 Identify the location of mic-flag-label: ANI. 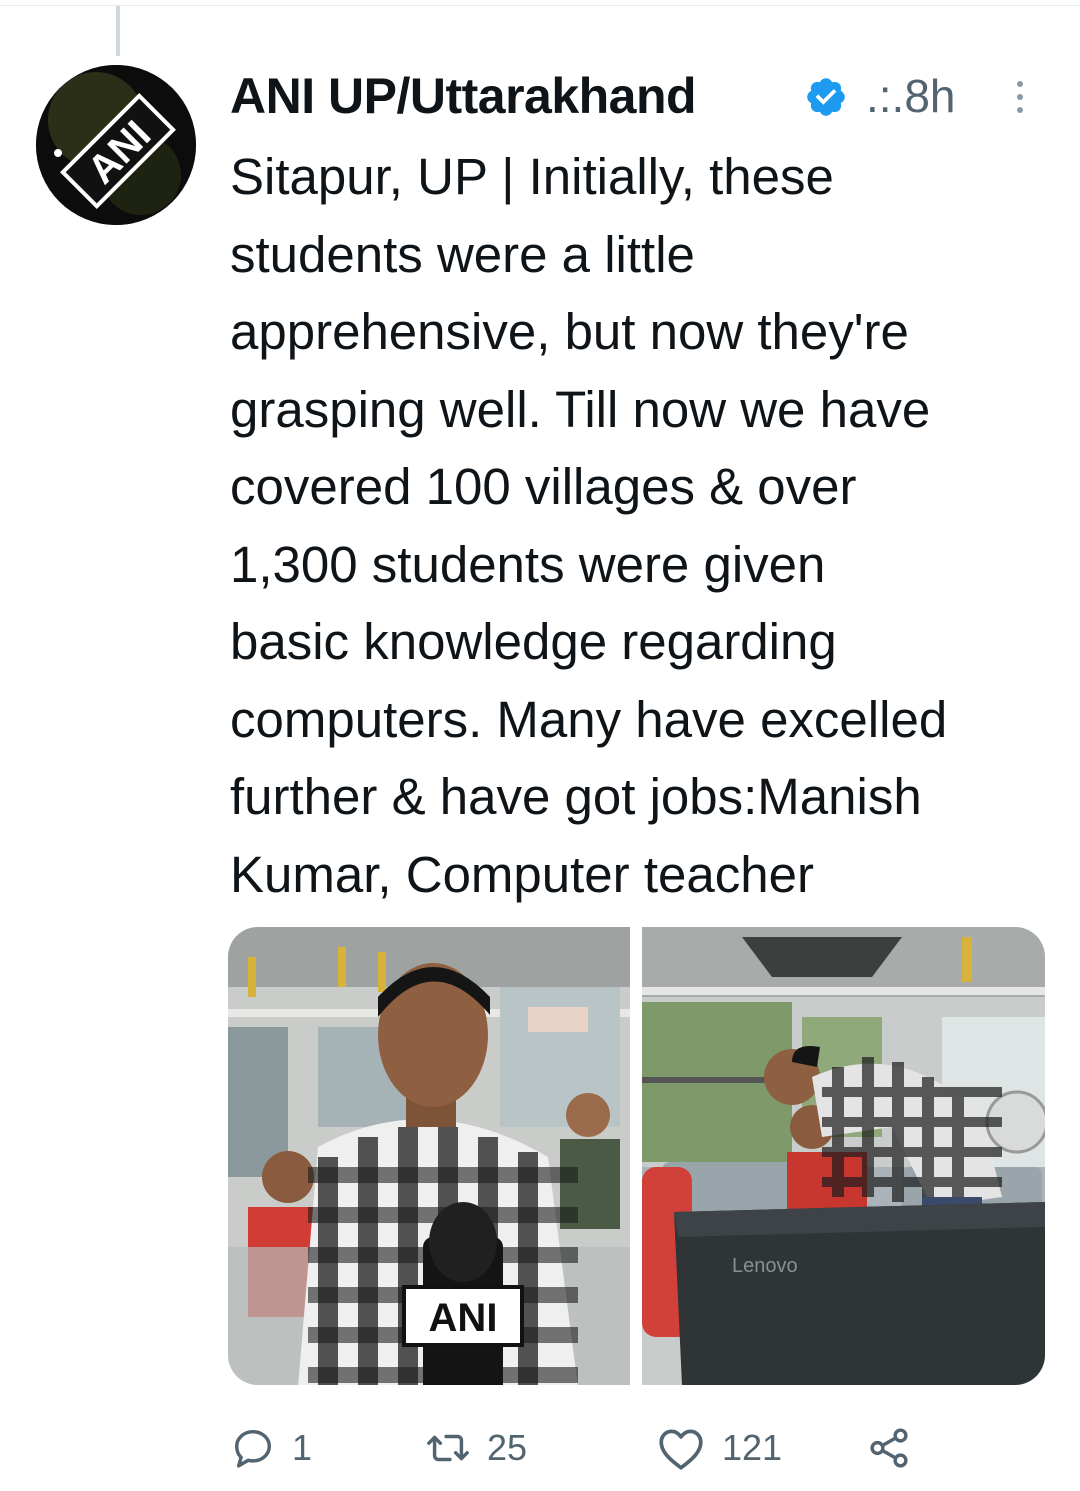
(463, 1318).